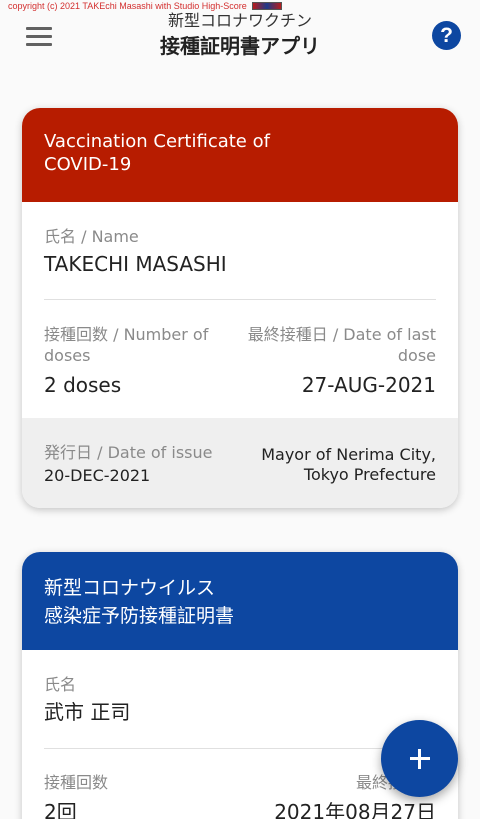 Image resolution: width=480 pixels, height=819 pixels. I want to click on app-title: 接種証明書アプリ, so click(240, 46).